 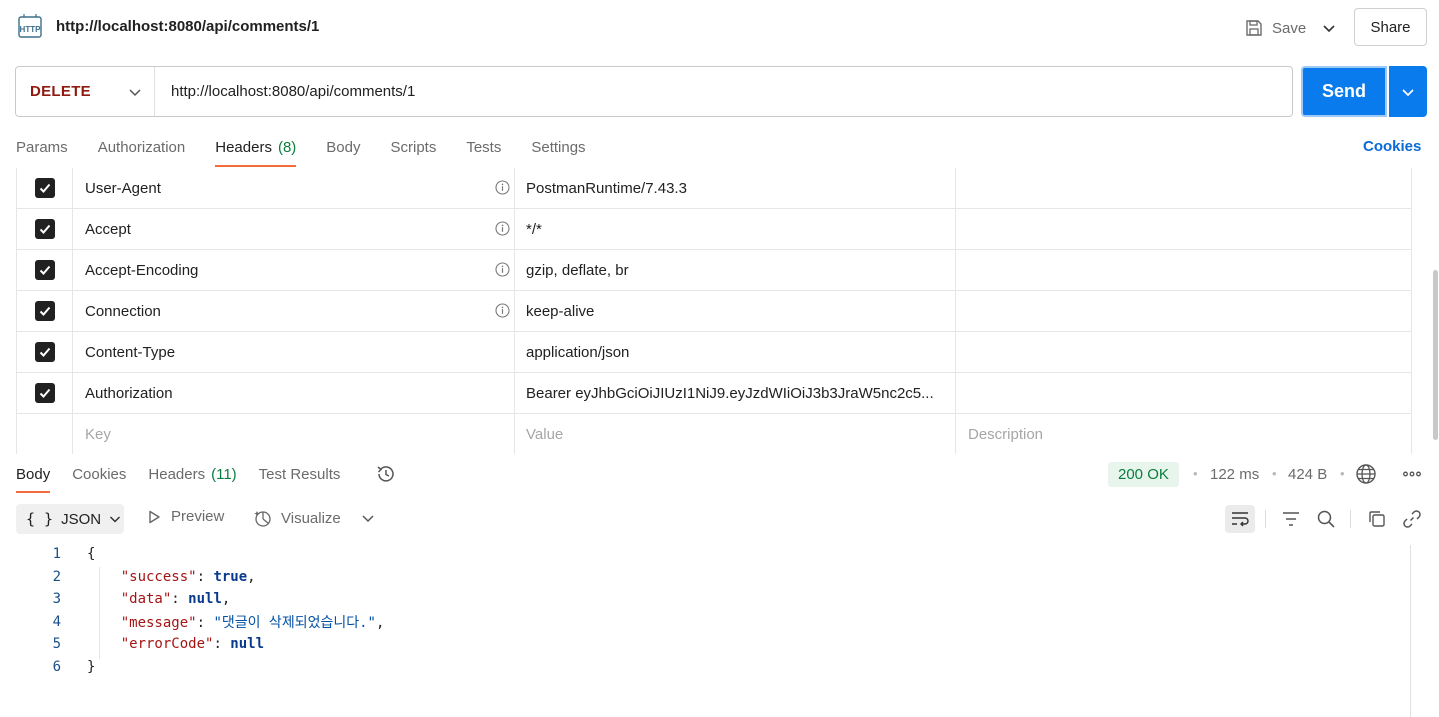 What do you see at coordinates (735, 352) in the screenshot?
I see `header-value: application/json` at bounding box center [735, 352].